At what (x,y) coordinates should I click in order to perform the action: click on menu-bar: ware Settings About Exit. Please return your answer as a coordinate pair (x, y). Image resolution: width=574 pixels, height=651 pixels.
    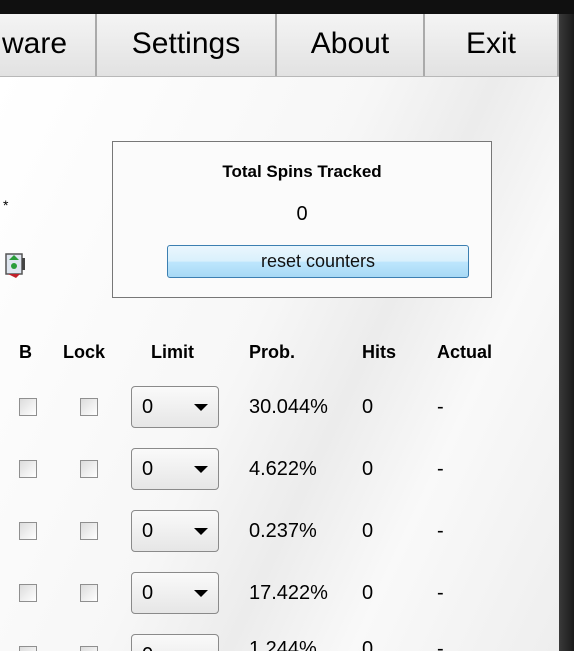
    Looking at the image, I should click on (279, 45).